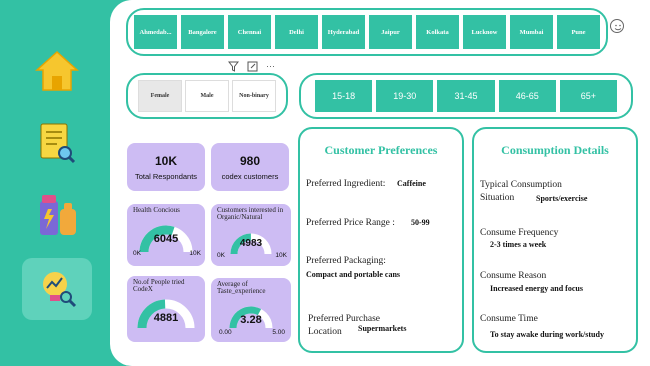 This screenshot has height=366, width=650. Describe the element at coordinates (166, 239) in the screenshot. I see `gauge-value: 6045` at that location.